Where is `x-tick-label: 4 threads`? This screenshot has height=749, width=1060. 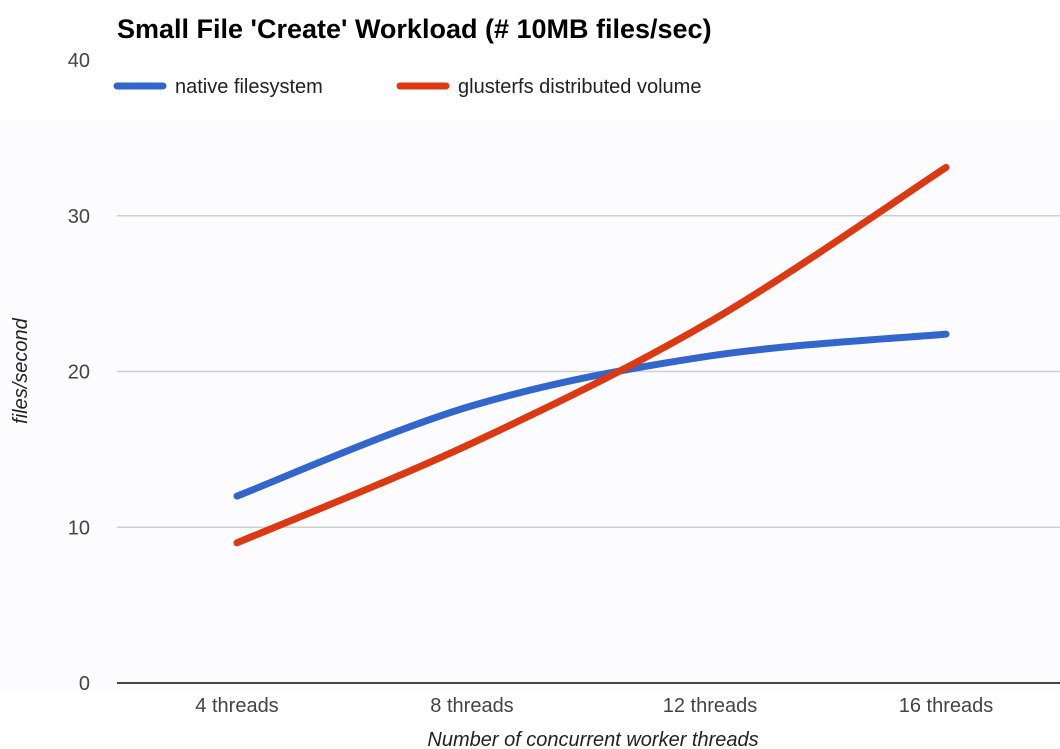
x-tick-label: 4 threads is located at coordinates (236, 706).